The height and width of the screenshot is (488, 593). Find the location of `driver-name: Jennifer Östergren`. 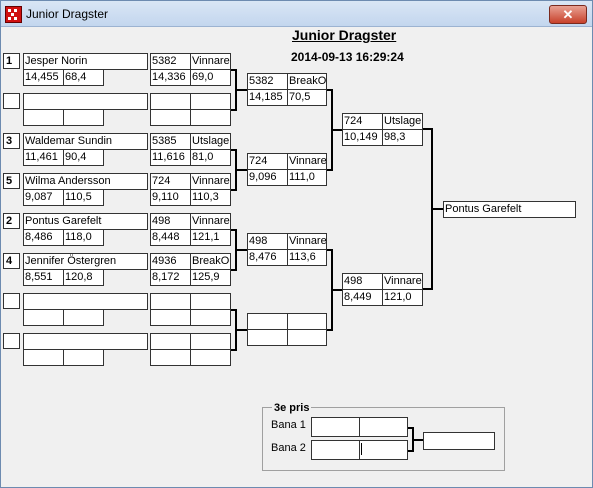

driver-name: Jennifer Östergren is located at coordinates (85, 261).